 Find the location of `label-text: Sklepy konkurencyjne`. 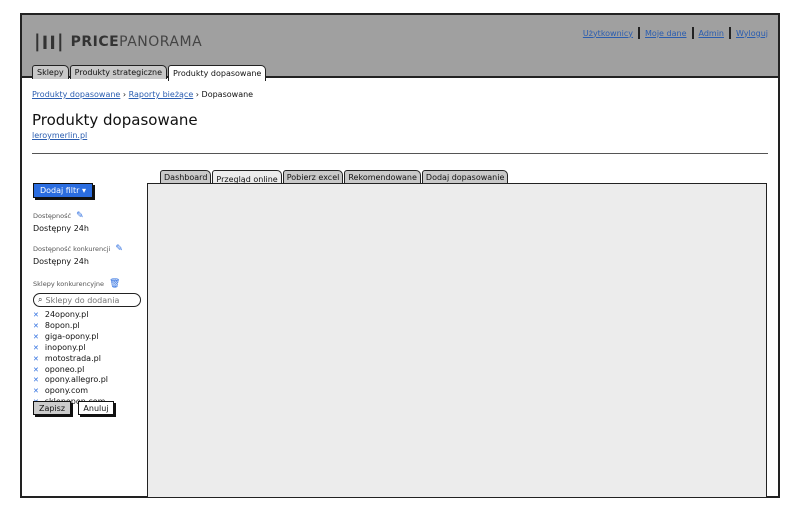

label-text: Sklepy konkurencyjne is located at coordinates (69, 284).